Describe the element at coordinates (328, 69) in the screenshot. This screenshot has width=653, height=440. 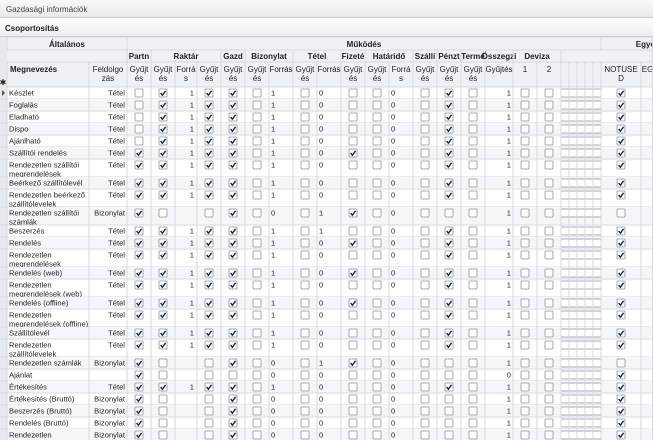
I see `column-header-10: Forrás` at that location.